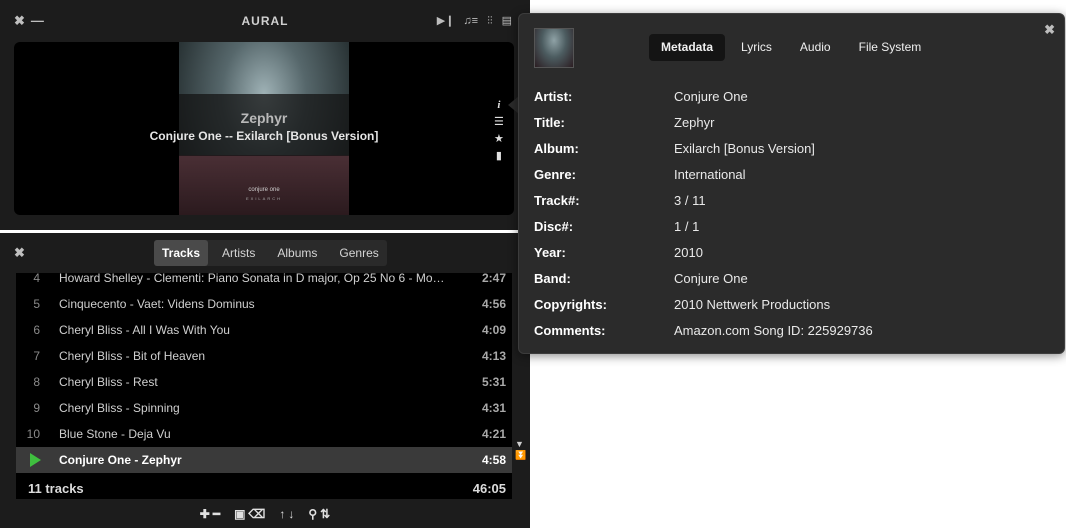 The height and width of the screenshot is (528, 1066). I want to click on info-icon: i, so click(498, 105).